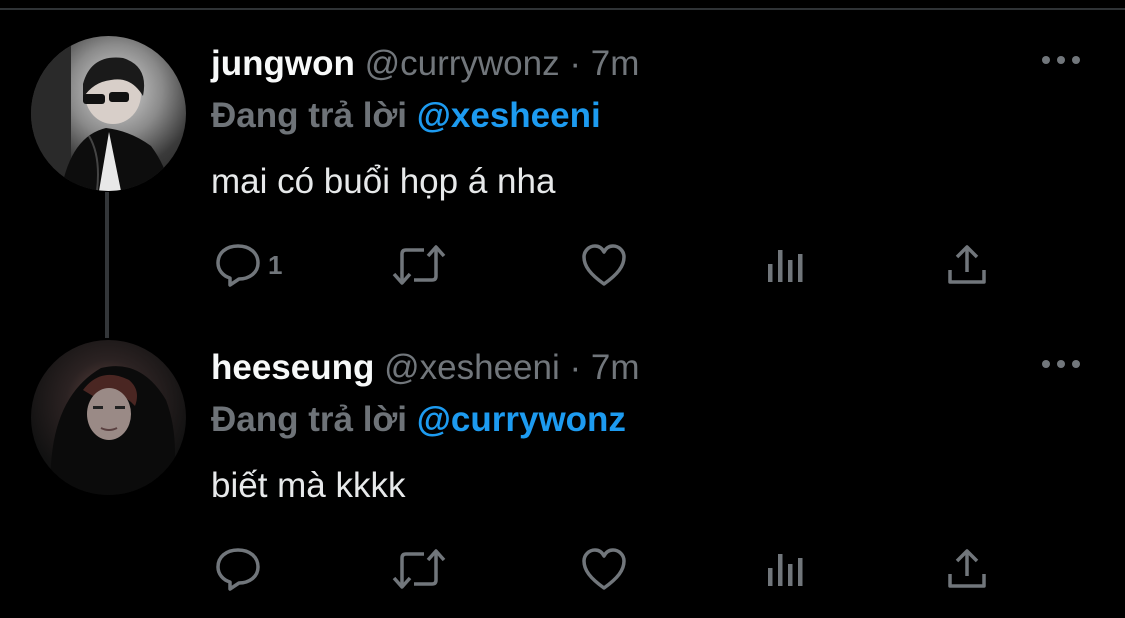  I want to click on reply-button, so click(241, 569).